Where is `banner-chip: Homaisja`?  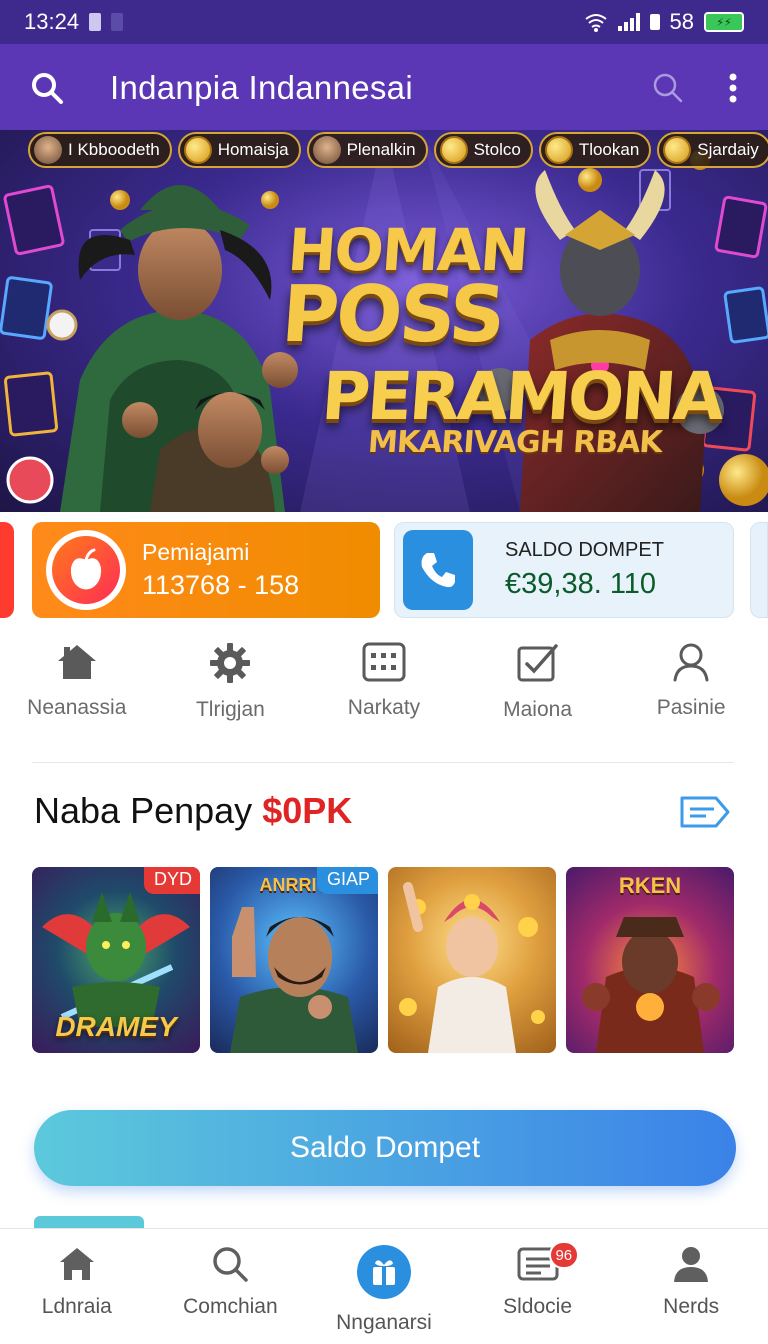
banner-chip: Homaisja is located at coordinates (239, 150).